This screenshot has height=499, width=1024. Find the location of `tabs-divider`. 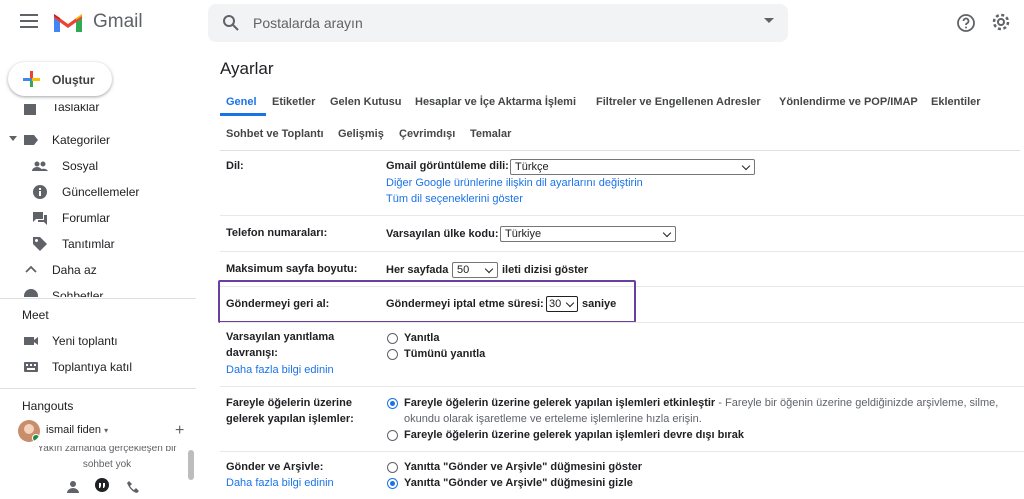

tabs-divider is located at coordinates (620, 150).